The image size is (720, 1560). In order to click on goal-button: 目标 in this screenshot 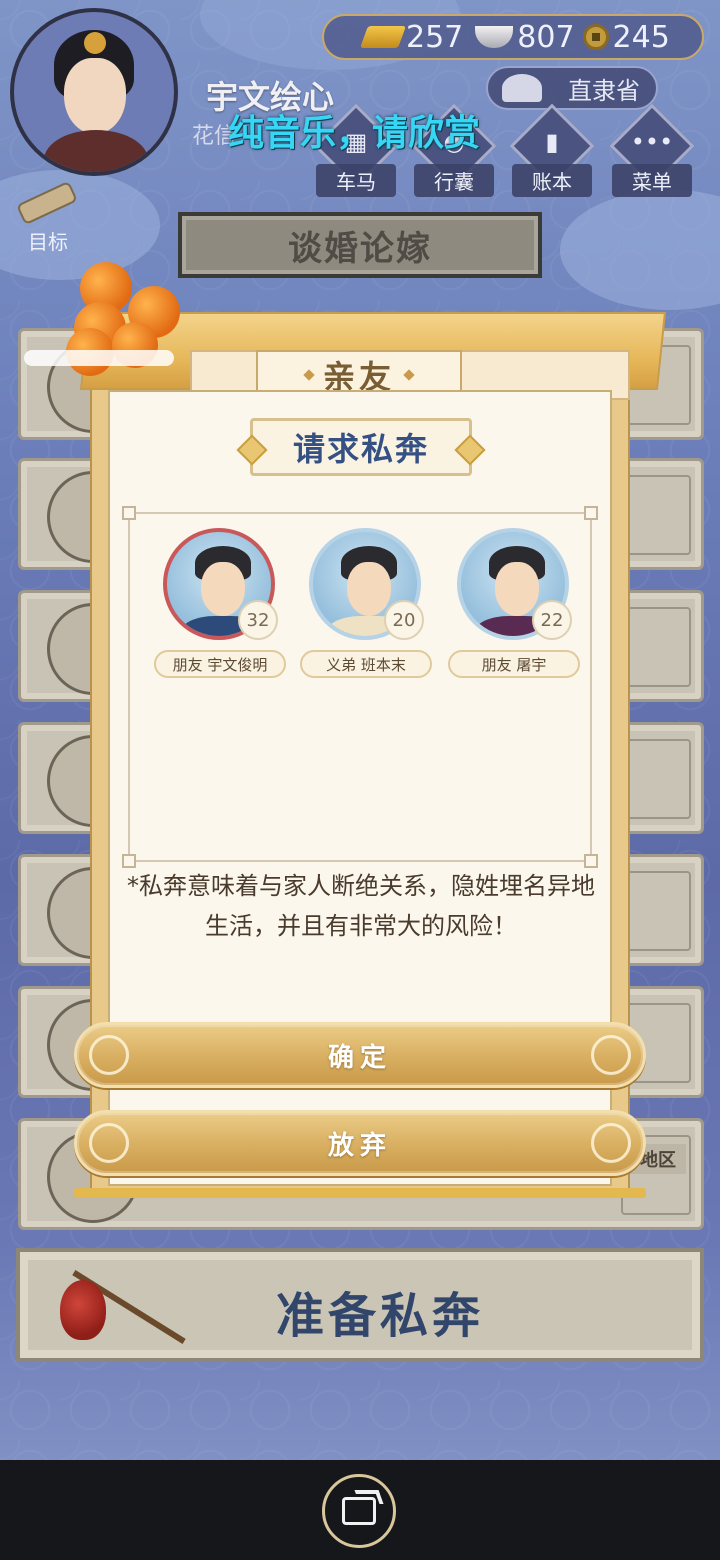, I will do `click(48, 217)`.